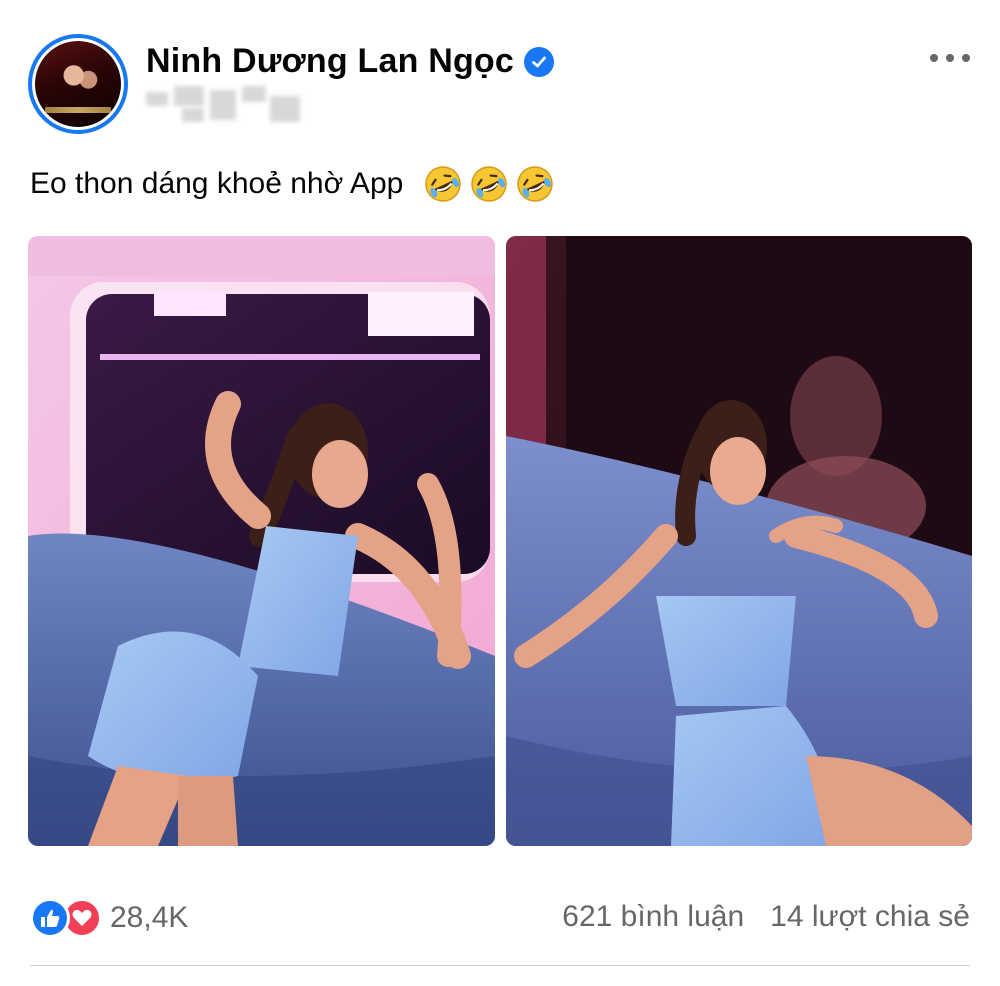 The width and height of the screenshot is (1000, 986). Describe the element at coordinates (330, 61) in the screenshot. I see `author-name: Ninh Dương Lan Ngọc` at that location.